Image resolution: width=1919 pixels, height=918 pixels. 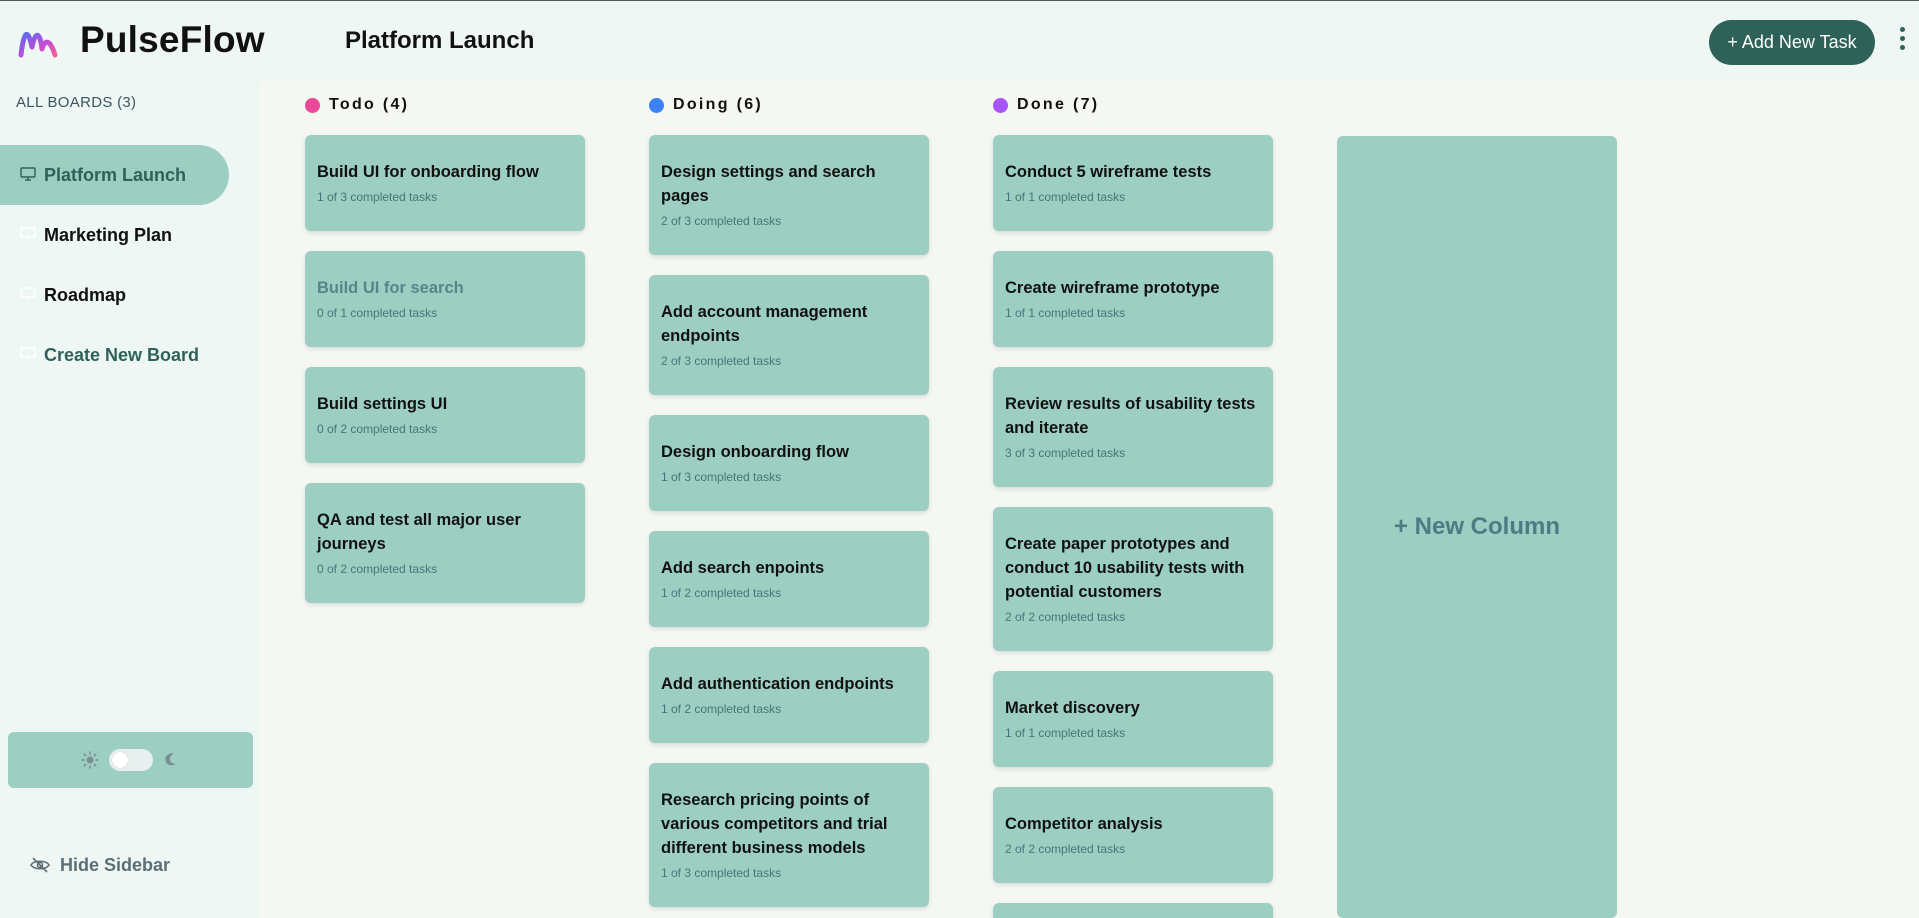 What do you see at coordinates (1133, 910) in the screenshot?
I see `task-card-partial` at bounding box center [1133, 910].